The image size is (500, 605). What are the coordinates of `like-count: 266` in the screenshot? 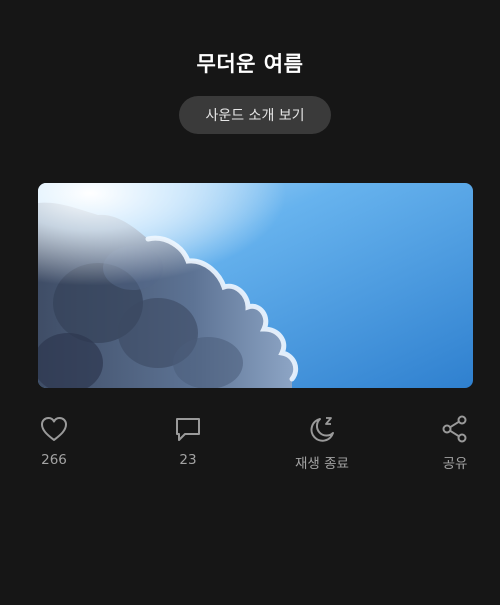 It's located at (54, 460).